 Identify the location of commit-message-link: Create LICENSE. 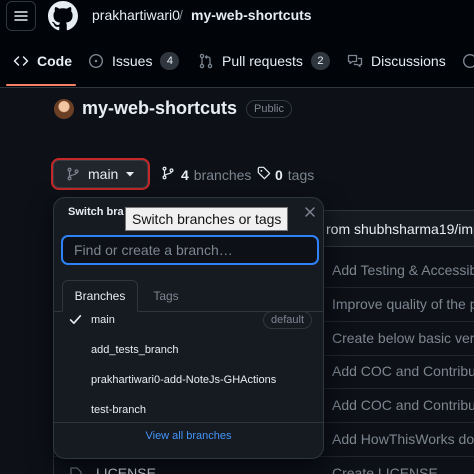
(385, 469).